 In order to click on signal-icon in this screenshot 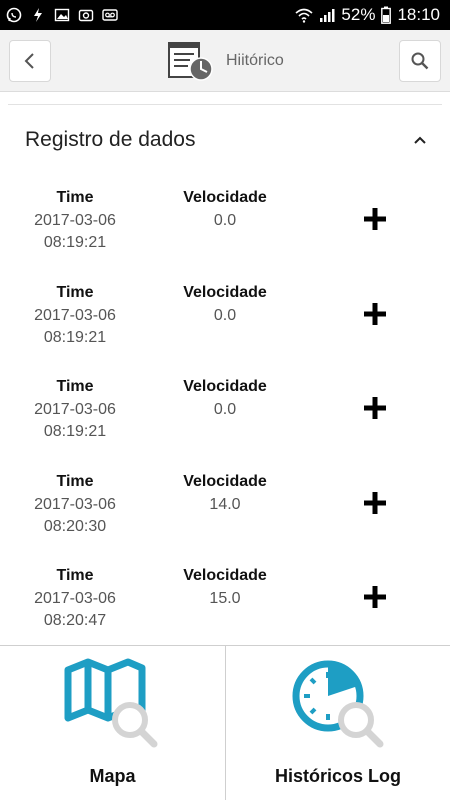, I will do `click(327, 15)`.